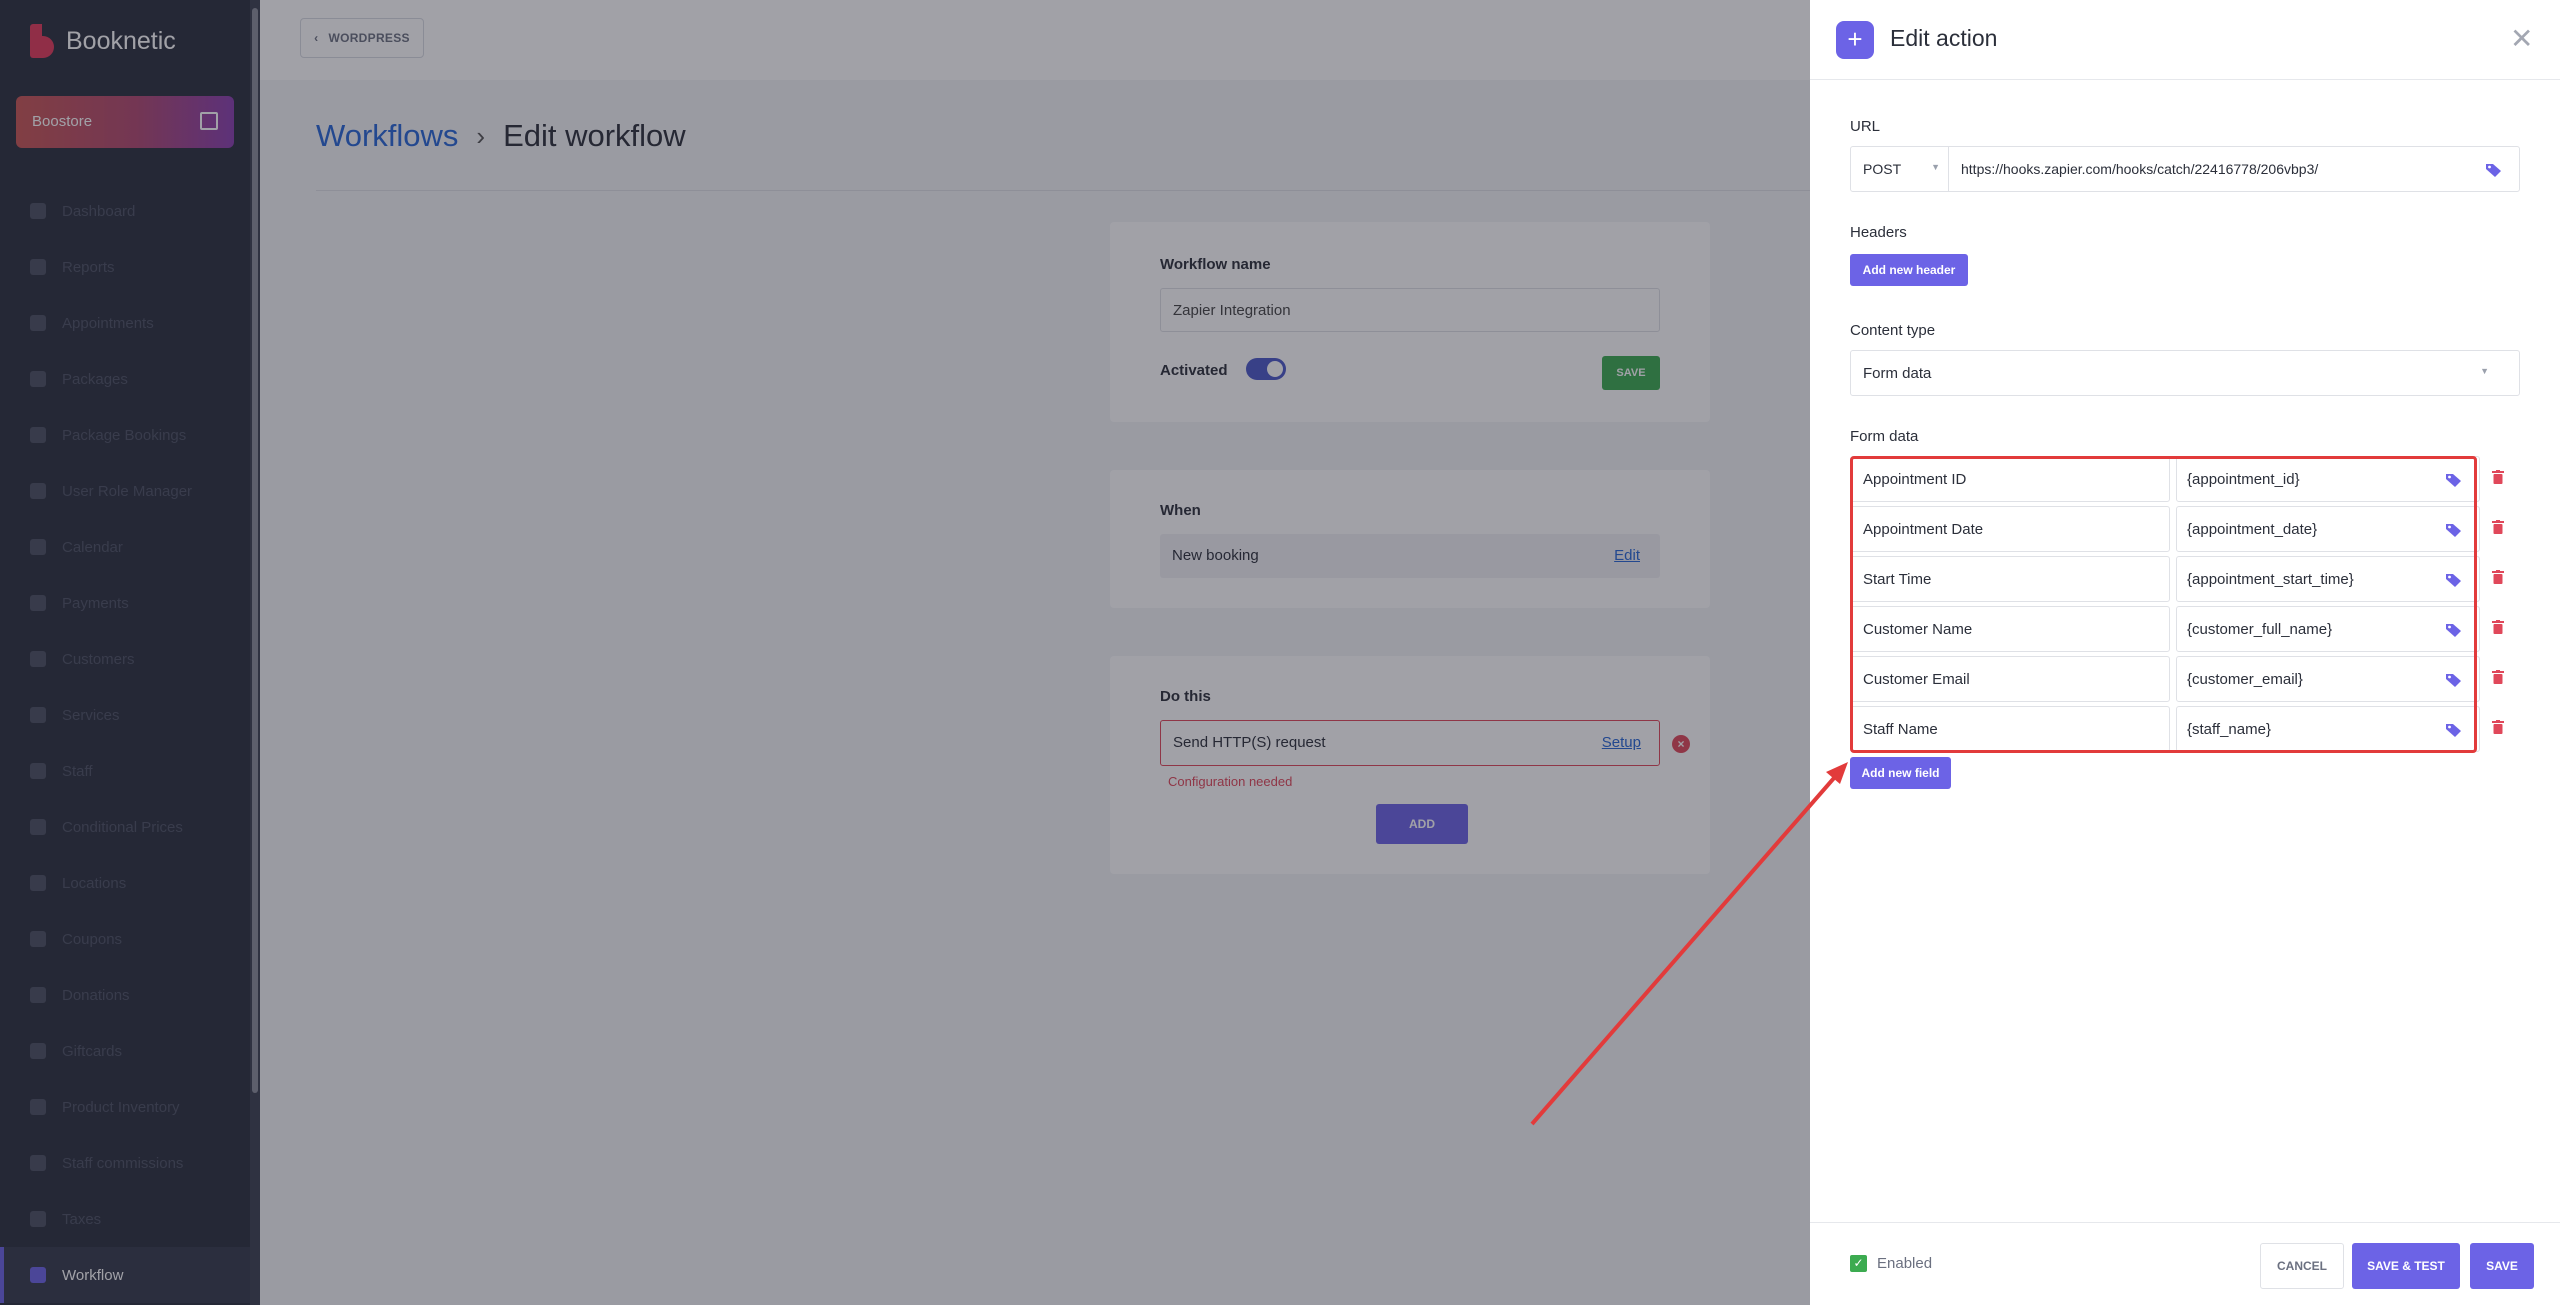 This screenshot has width=2560, height=1305. I want to click on close-icon: ✕, so click(2521, 38).